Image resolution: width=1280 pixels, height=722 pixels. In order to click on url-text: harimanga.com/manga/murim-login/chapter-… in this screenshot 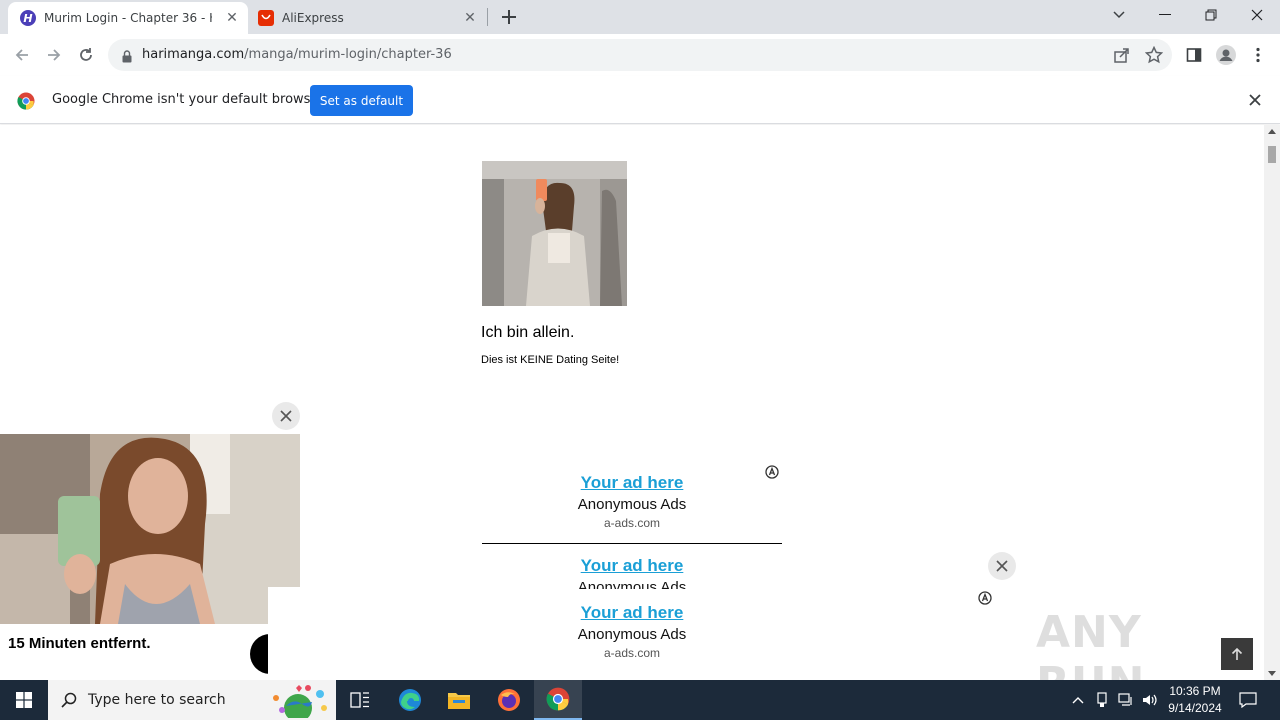, I will do `click(297, 54)`.